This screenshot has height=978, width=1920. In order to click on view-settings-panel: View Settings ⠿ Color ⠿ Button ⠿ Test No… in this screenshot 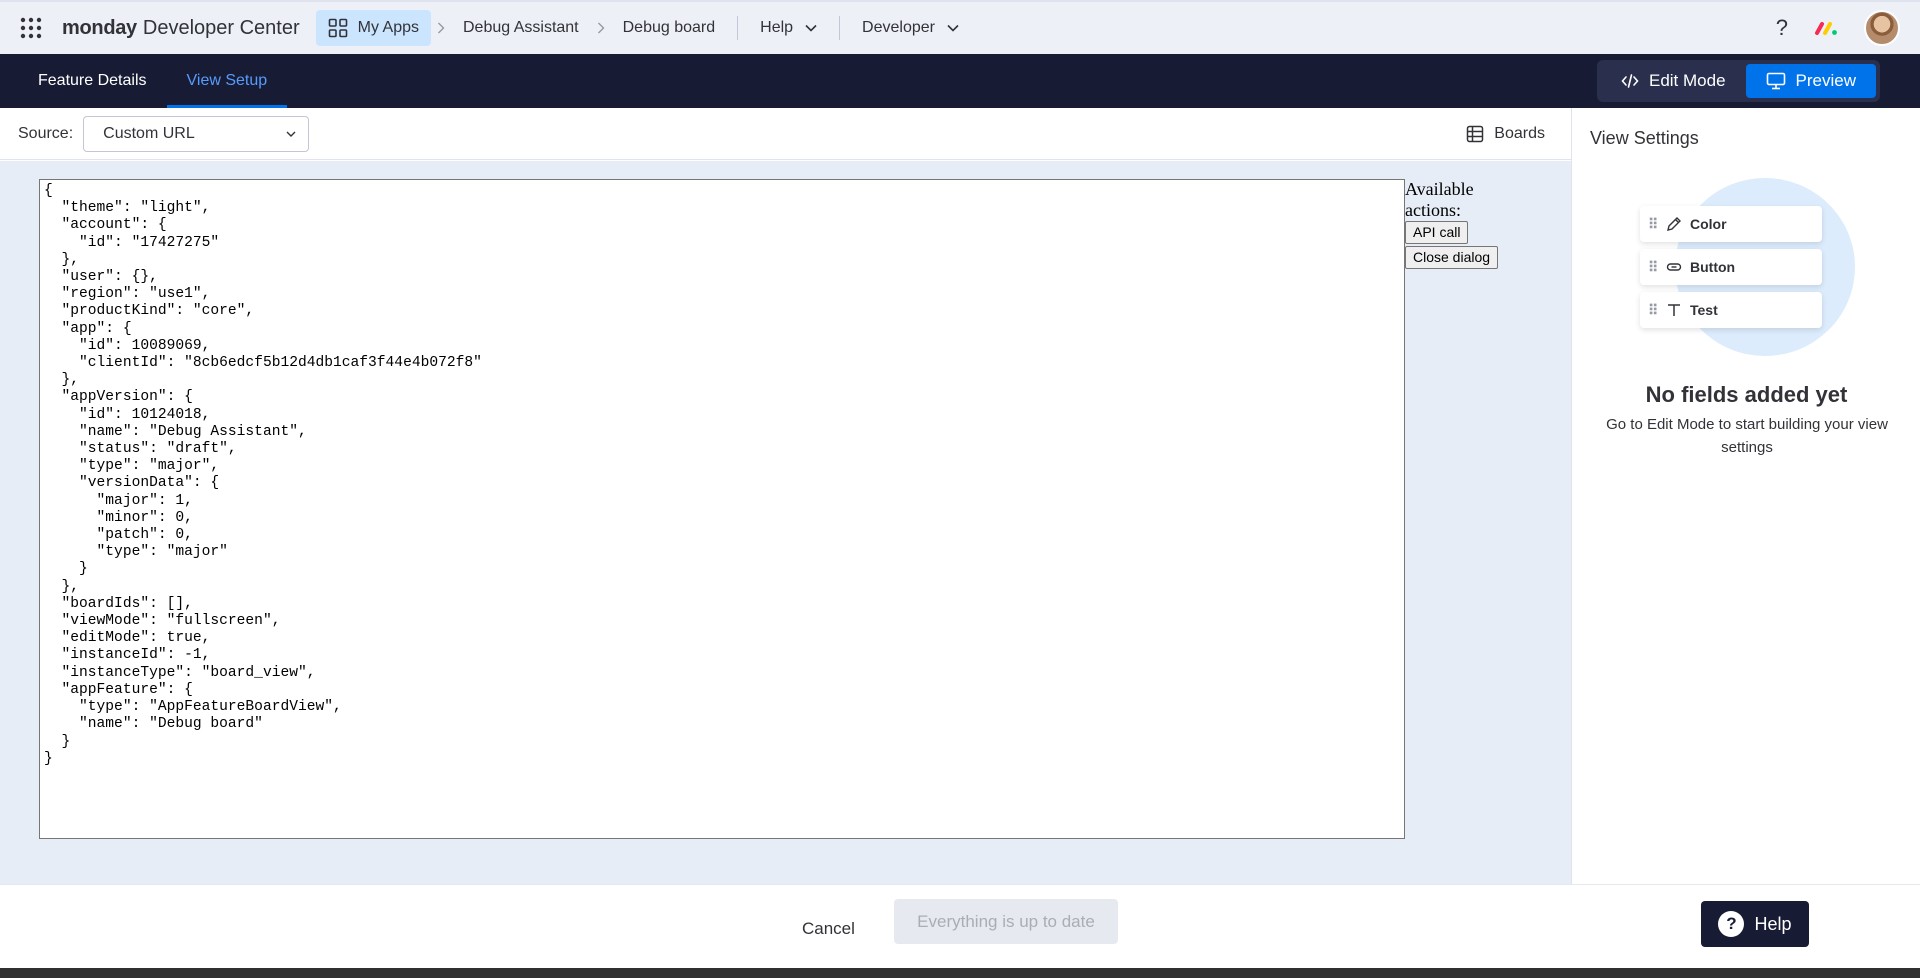, I will do `click(1745, 496)`.